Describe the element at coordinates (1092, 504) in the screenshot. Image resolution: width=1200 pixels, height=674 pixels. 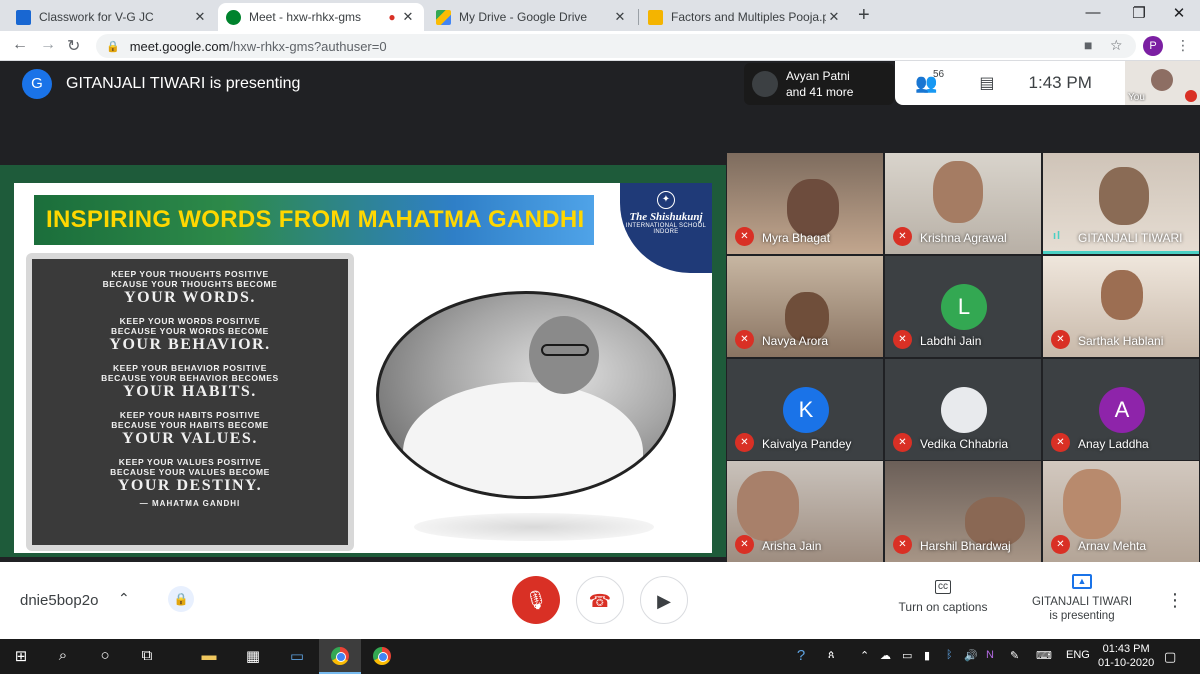
I see `participant-video` at that location.